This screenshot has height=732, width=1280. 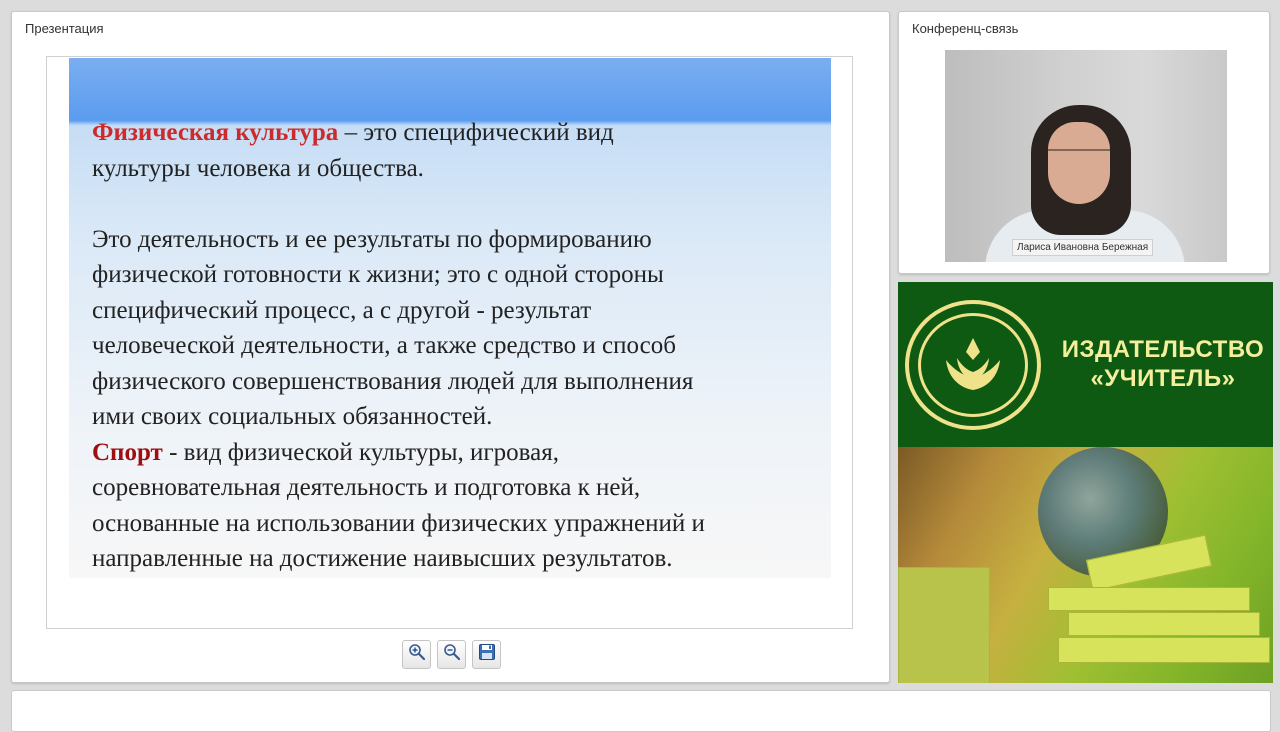 I want to click on definition-line-2: культуры человека и общества., so click(x=258, y=168).